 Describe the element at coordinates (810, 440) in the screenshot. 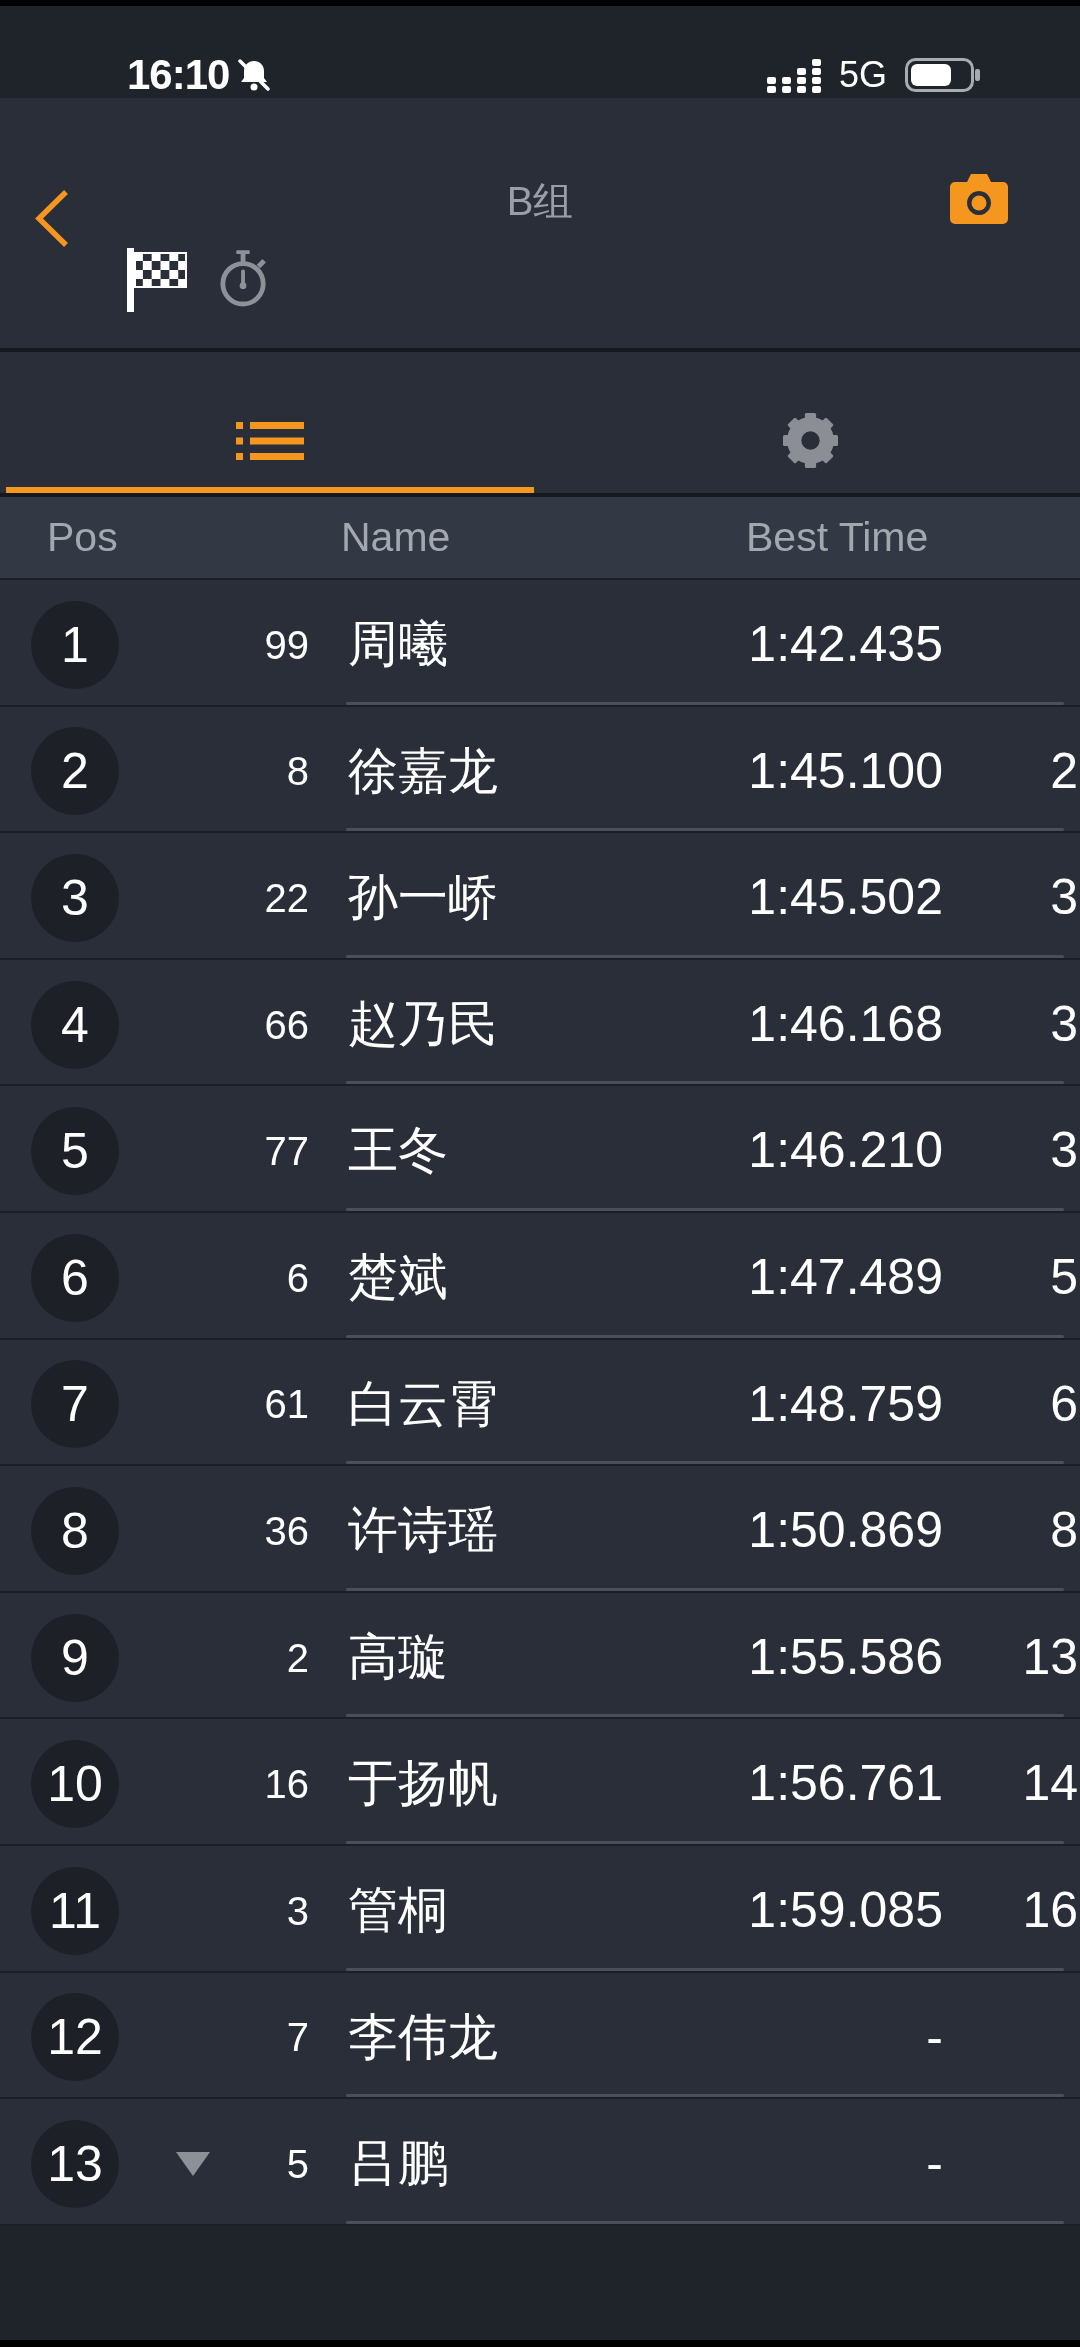

I see `gear-icon` at that location.